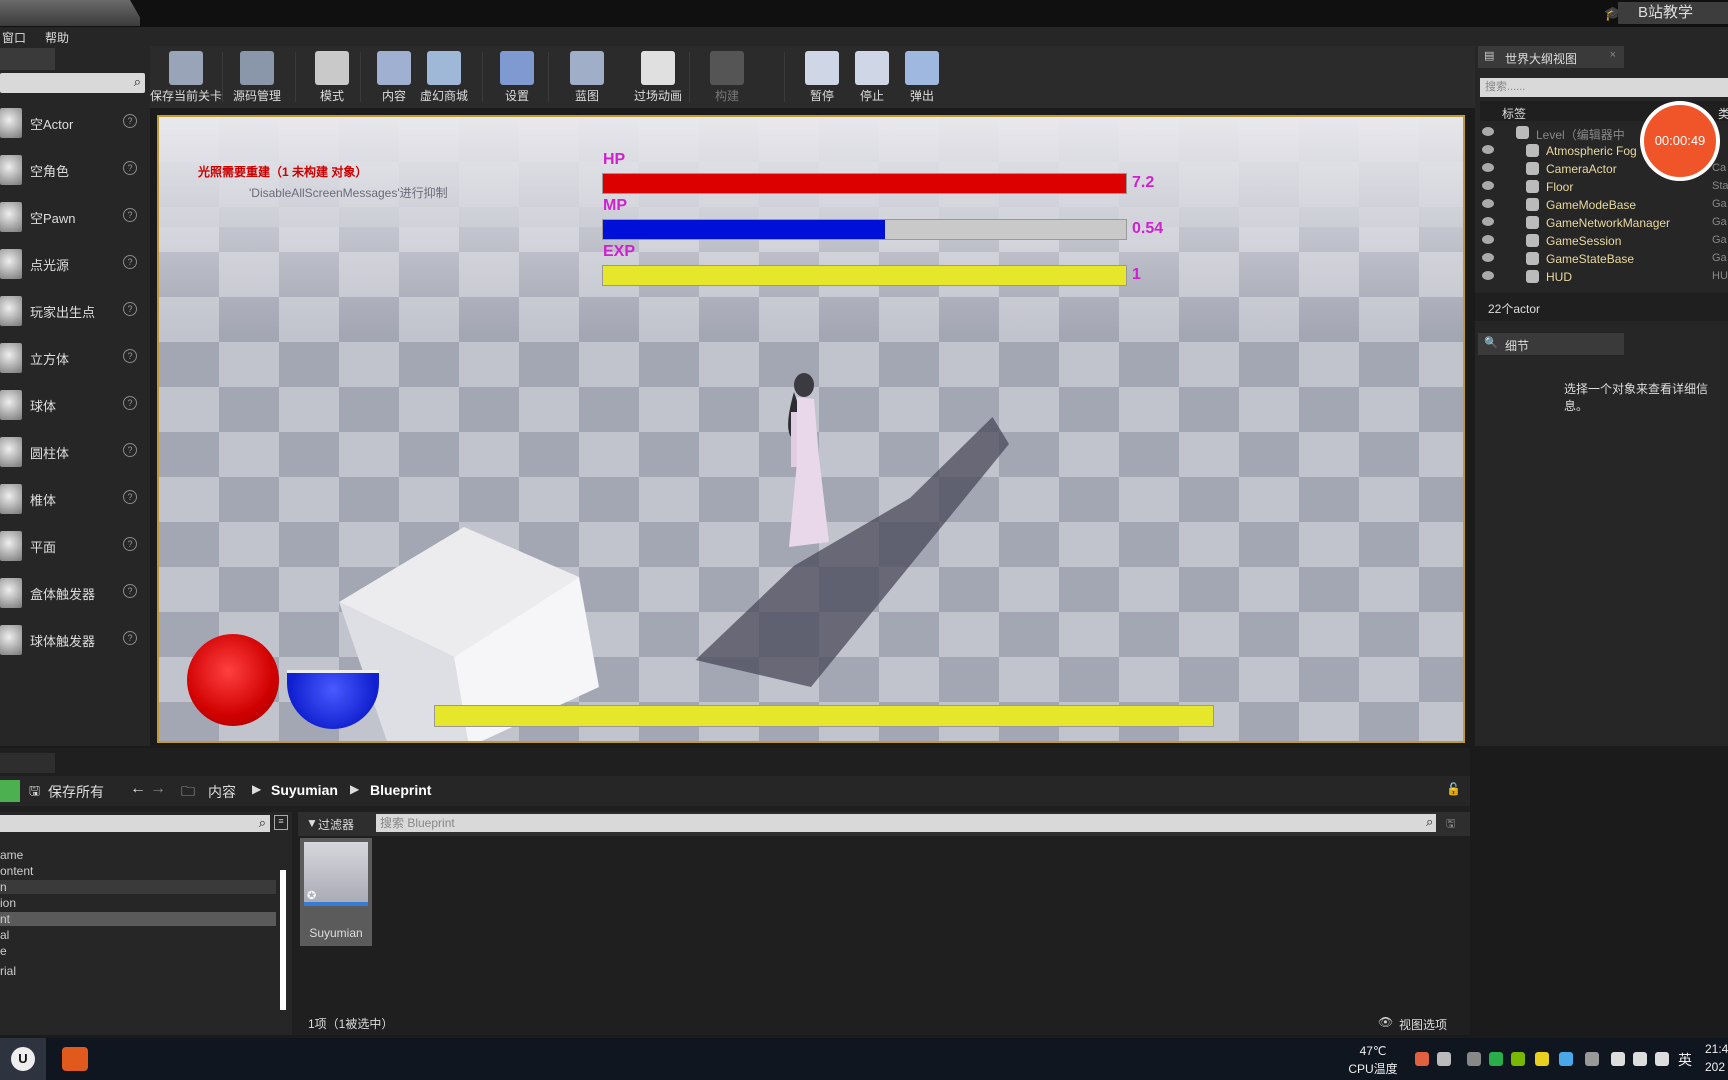  I want to click on outliner-row: GameStateBase Ga, so click(1604, 259).